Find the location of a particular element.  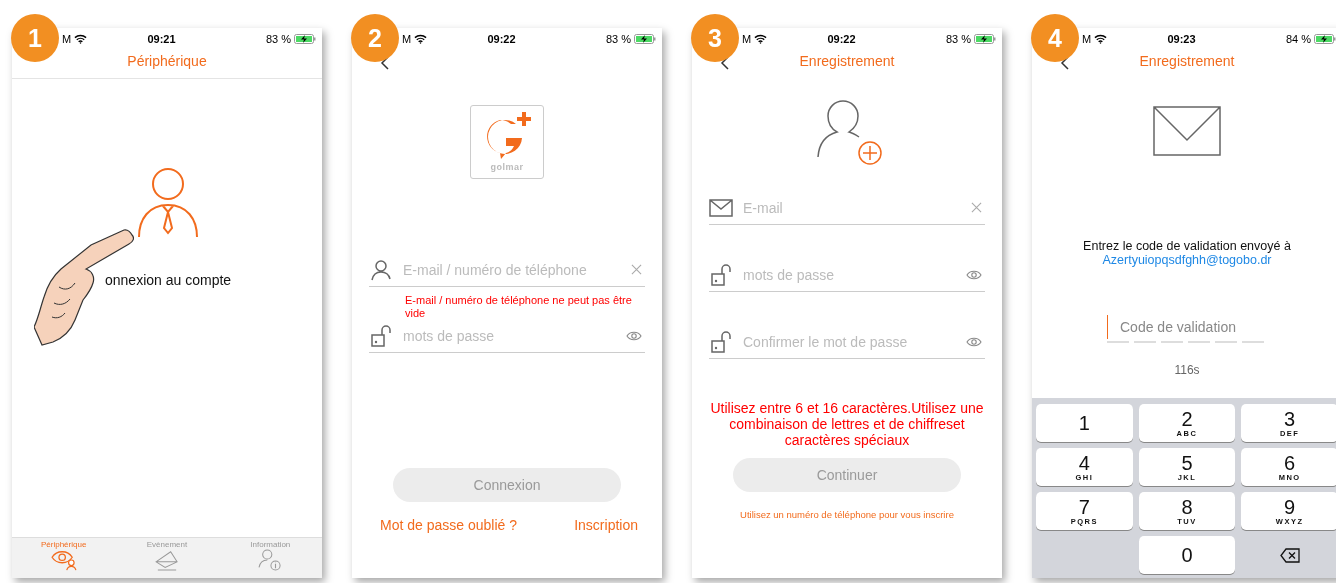

step-badge: 3 is located at coordinates (715, 38).